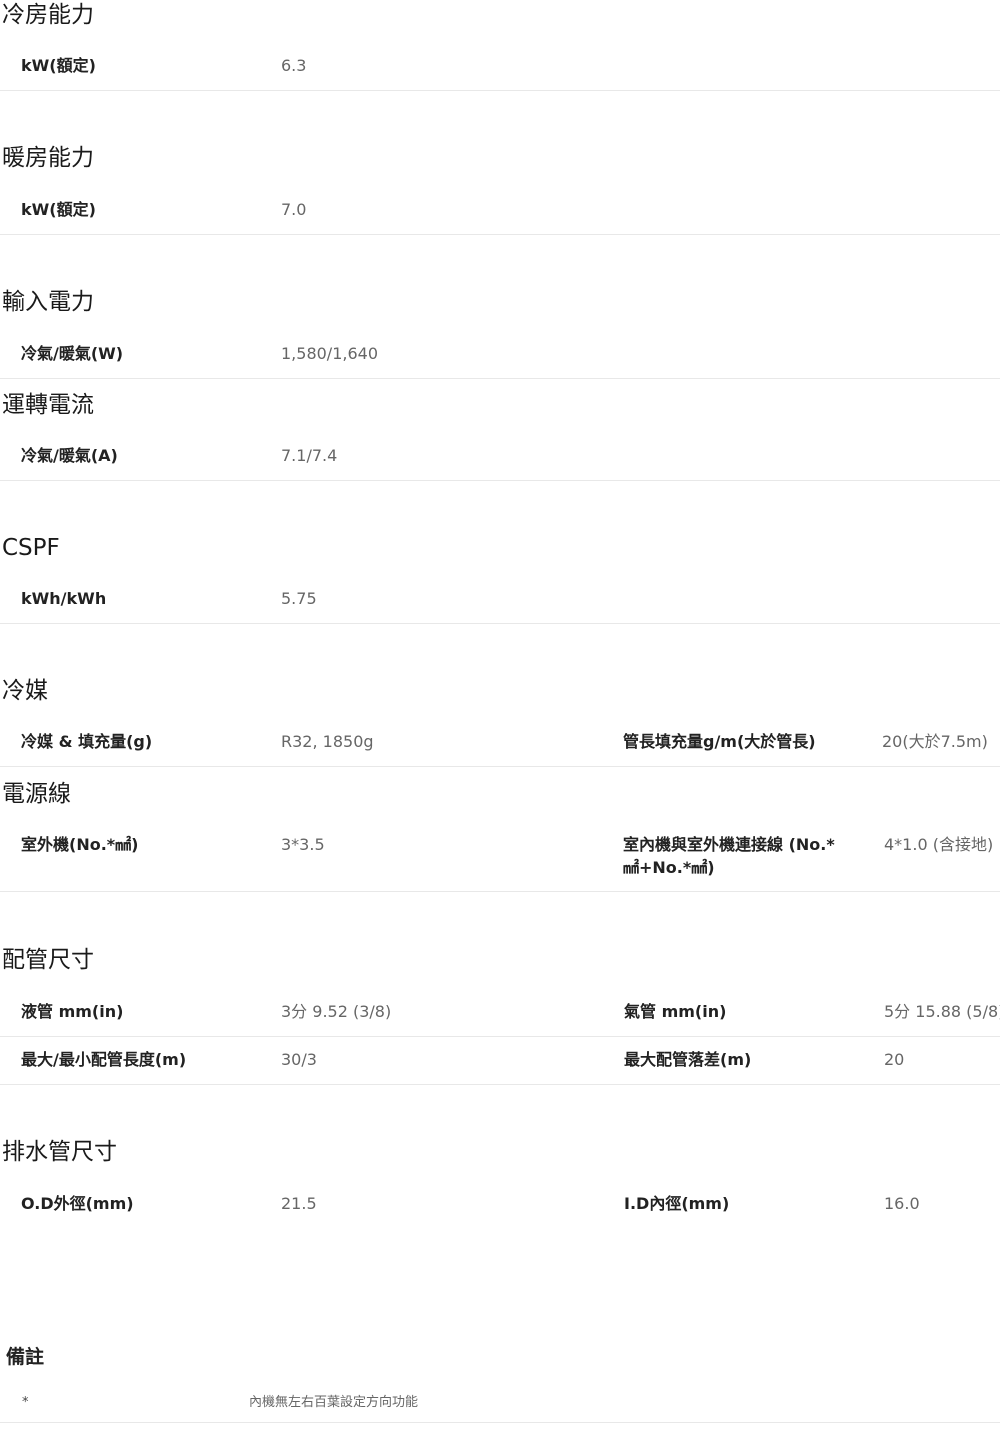 This screenshot has height=1456, width=1000. I want to click on spec-value: 6.3, so click(294, 65).